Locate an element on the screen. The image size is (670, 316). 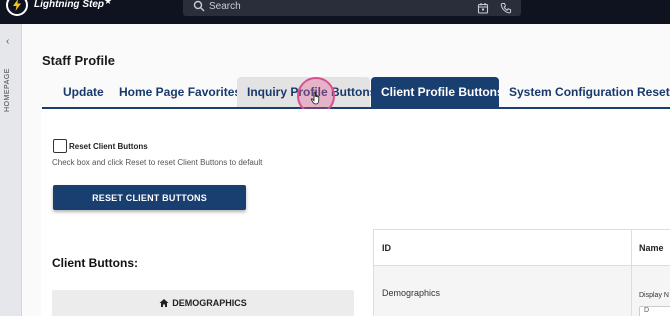
table-cell-id: Demographics is located at coordinates (503, 291).